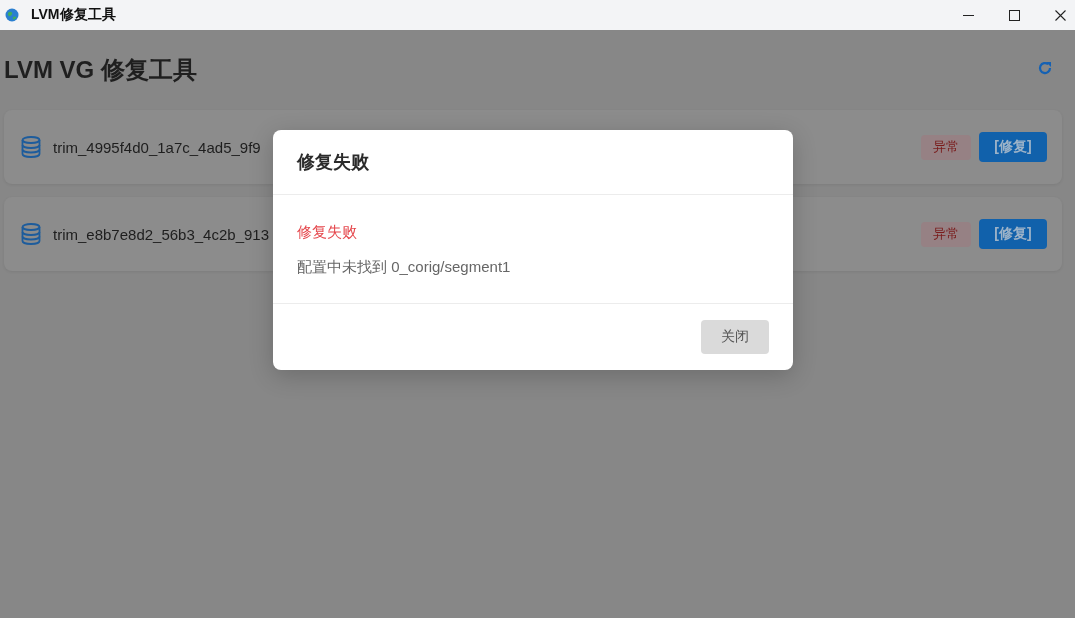 The height and width of the screenshot is (618, 1075). Describe the element at coordinates (157, 147) in the screenshot. I see `volume-group-name: trim_4995f4d0_1a7c_4ad5_9f9` at that location.